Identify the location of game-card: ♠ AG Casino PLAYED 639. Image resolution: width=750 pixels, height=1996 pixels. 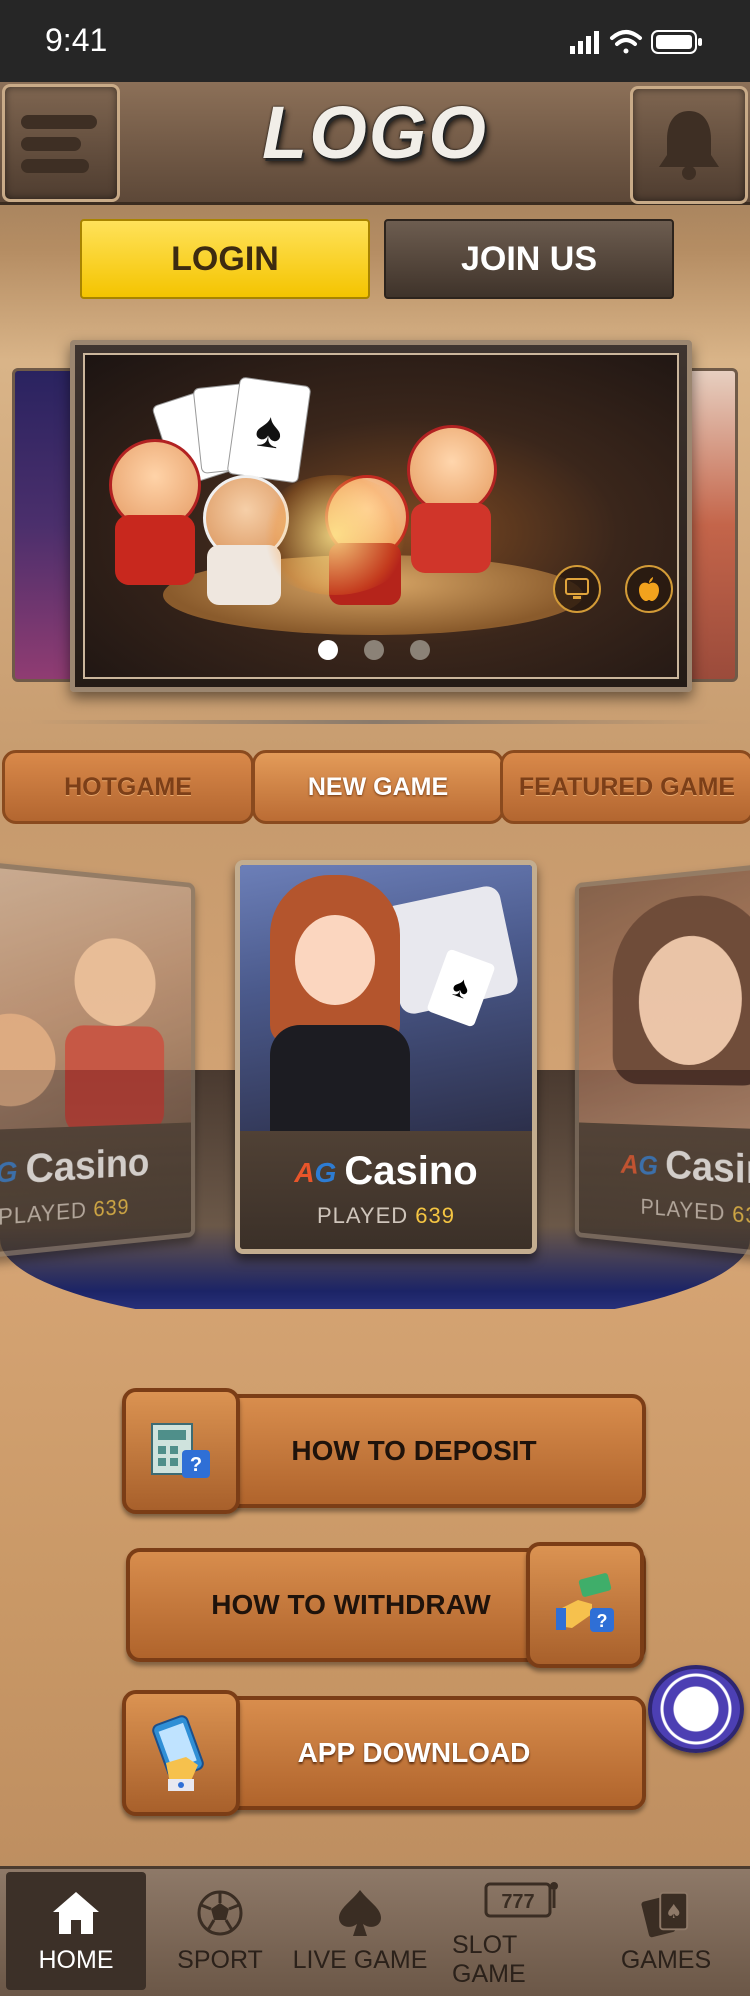
(386, 1057).